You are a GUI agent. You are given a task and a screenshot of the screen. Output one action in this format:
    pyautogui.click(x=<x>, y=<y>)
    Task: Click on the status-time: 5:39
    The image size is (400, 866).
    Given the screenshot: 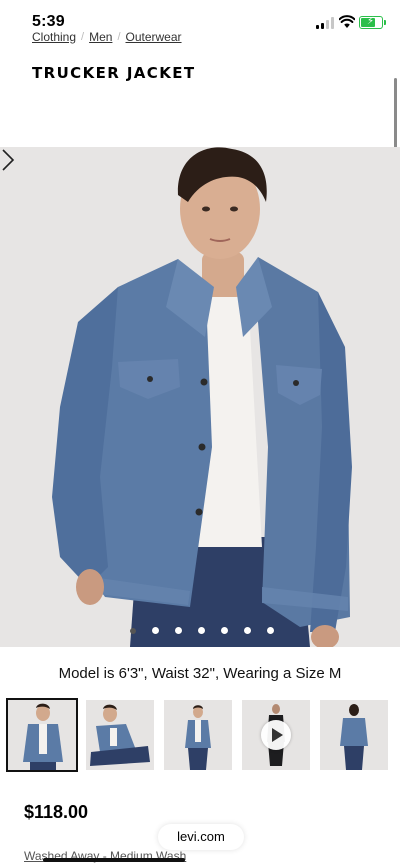 What is the action you would take?
    pyautogui.click(x=48, y=21)
    